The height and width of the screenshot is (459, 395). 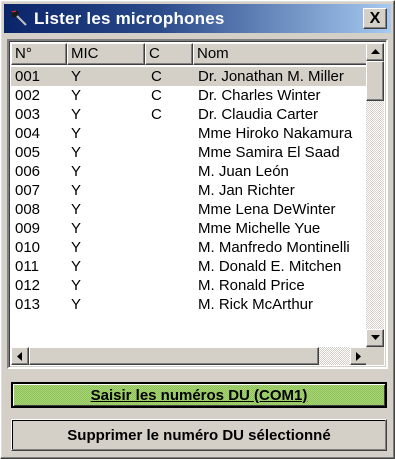 What do you see at coordinates (28, 304) in the screenshot?
I see `cell-number: 013` at bounding box center [28, 304].